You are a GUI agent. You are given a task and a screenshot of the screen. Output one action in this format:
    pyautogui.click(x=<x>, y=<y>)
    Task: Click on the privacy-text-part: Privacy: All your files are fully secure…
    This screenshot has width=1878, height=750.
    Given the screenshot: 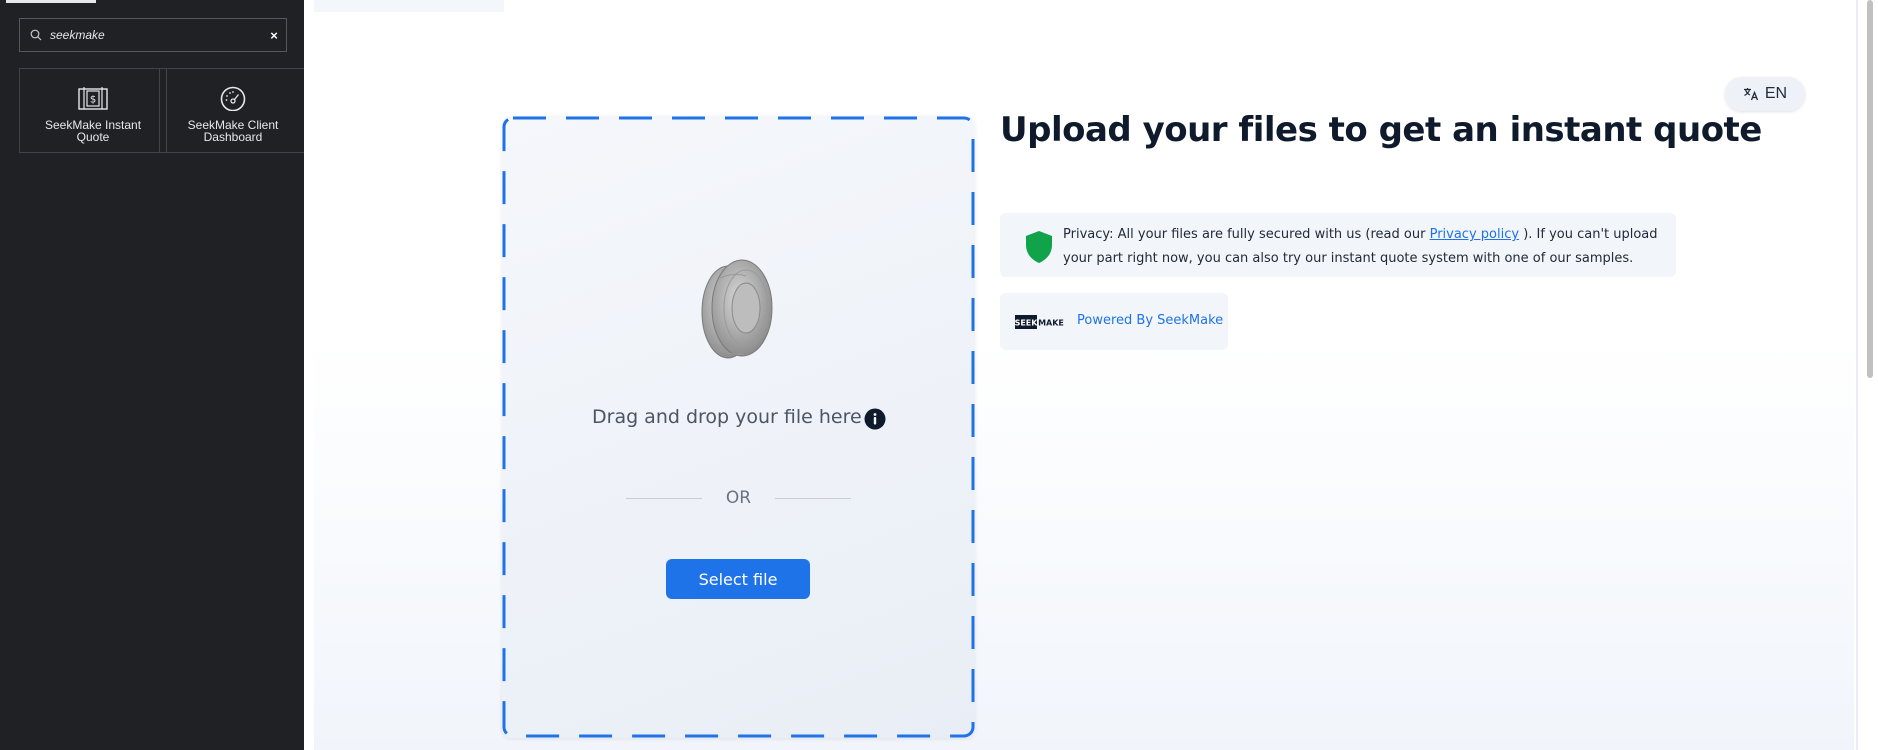 What is the action you would take?
    pyautogui.click(x=1246, y=234)
    